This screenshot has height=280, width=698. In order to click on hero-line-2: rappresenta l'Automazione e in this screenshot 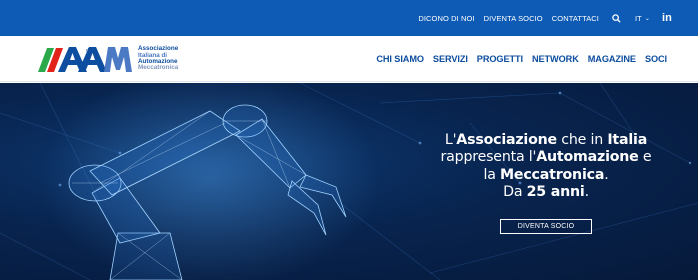, I will do `click(546, 157)`.